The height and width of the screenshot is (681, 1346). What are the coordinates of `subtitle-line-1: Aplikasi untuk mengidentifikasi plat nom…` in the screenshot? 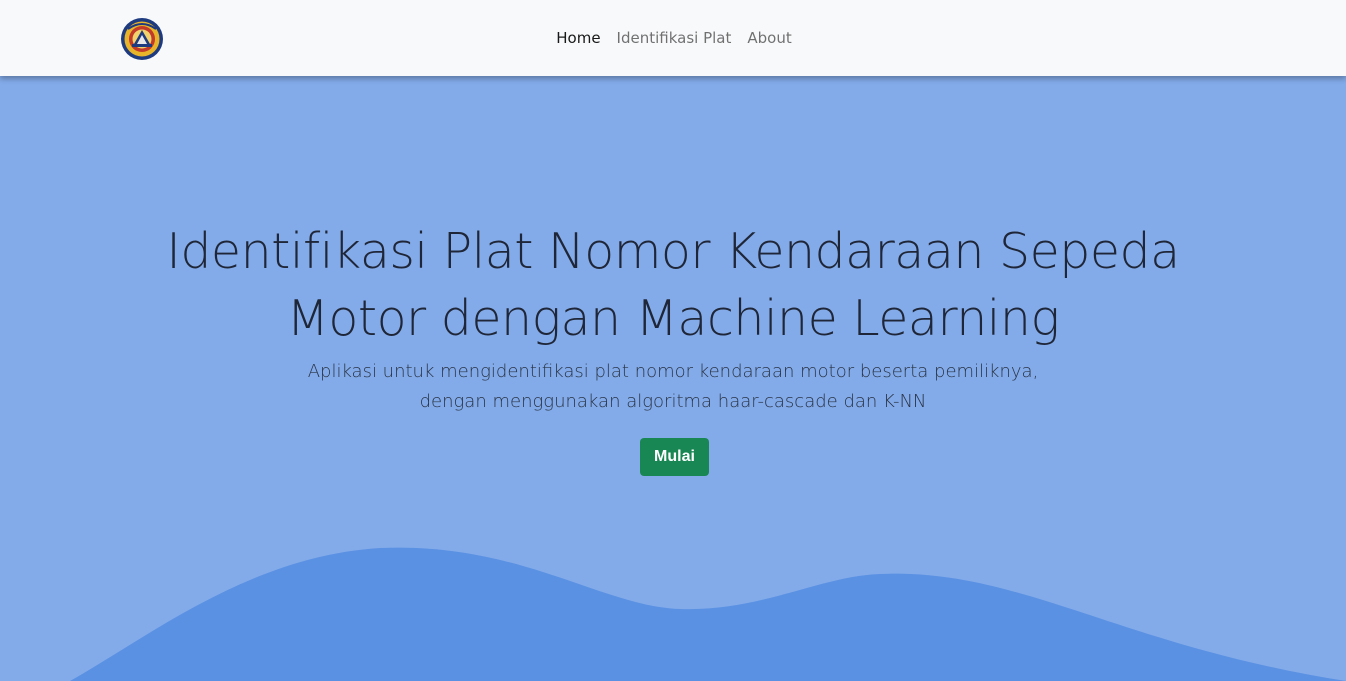 It's located at (673, 371).